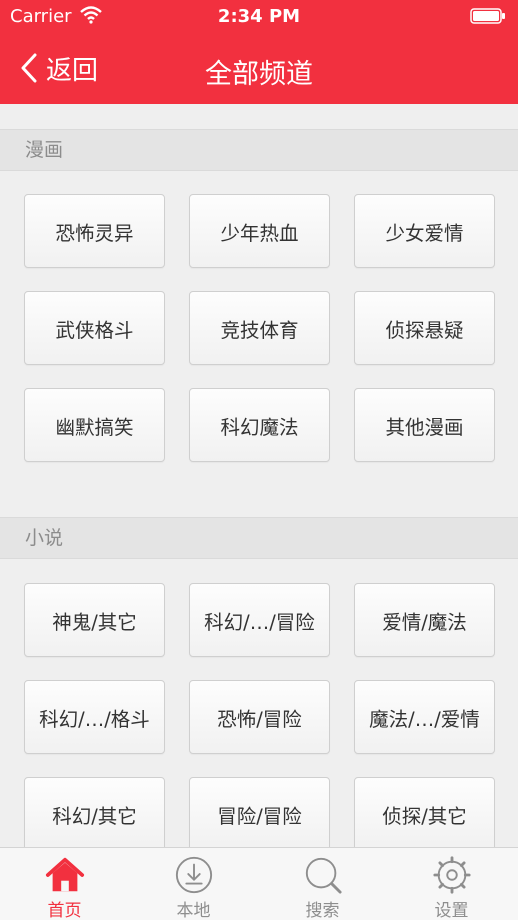  Describe the element at coordinates (259, 812) in the screenshot. I see `channel-button: 冒险/冒险` at that location.